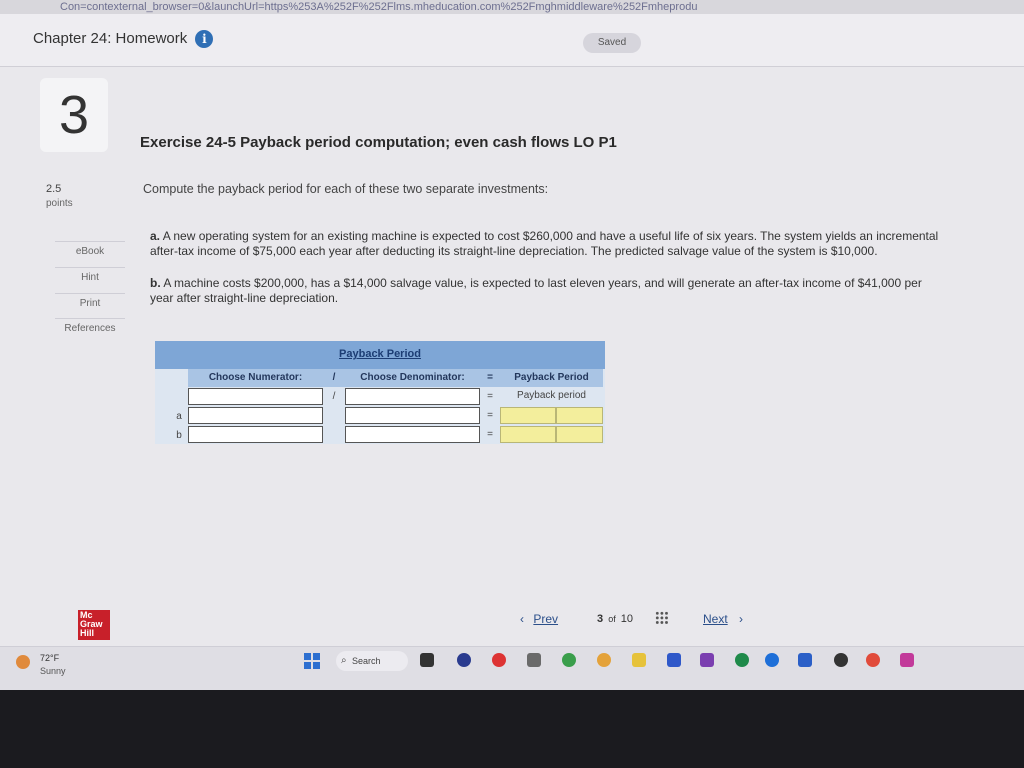 The height and width of the screenshot is (768, 1024). What do you see at coordinates (427, 660) in the screenshot?
I see `task-view-icon` at bounding box center [427, 660].